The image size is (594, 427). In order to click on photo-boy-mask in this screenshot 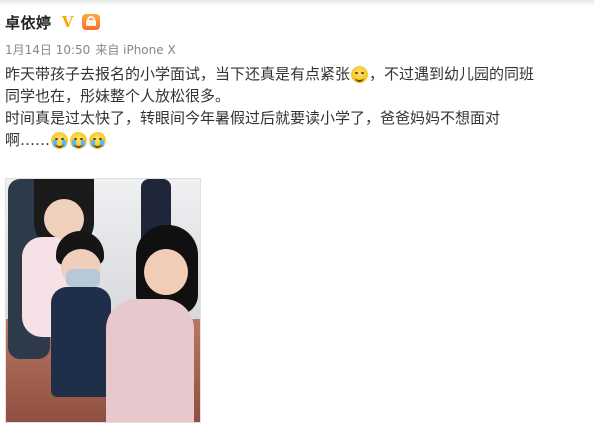, I will do `click(83, 278)`.